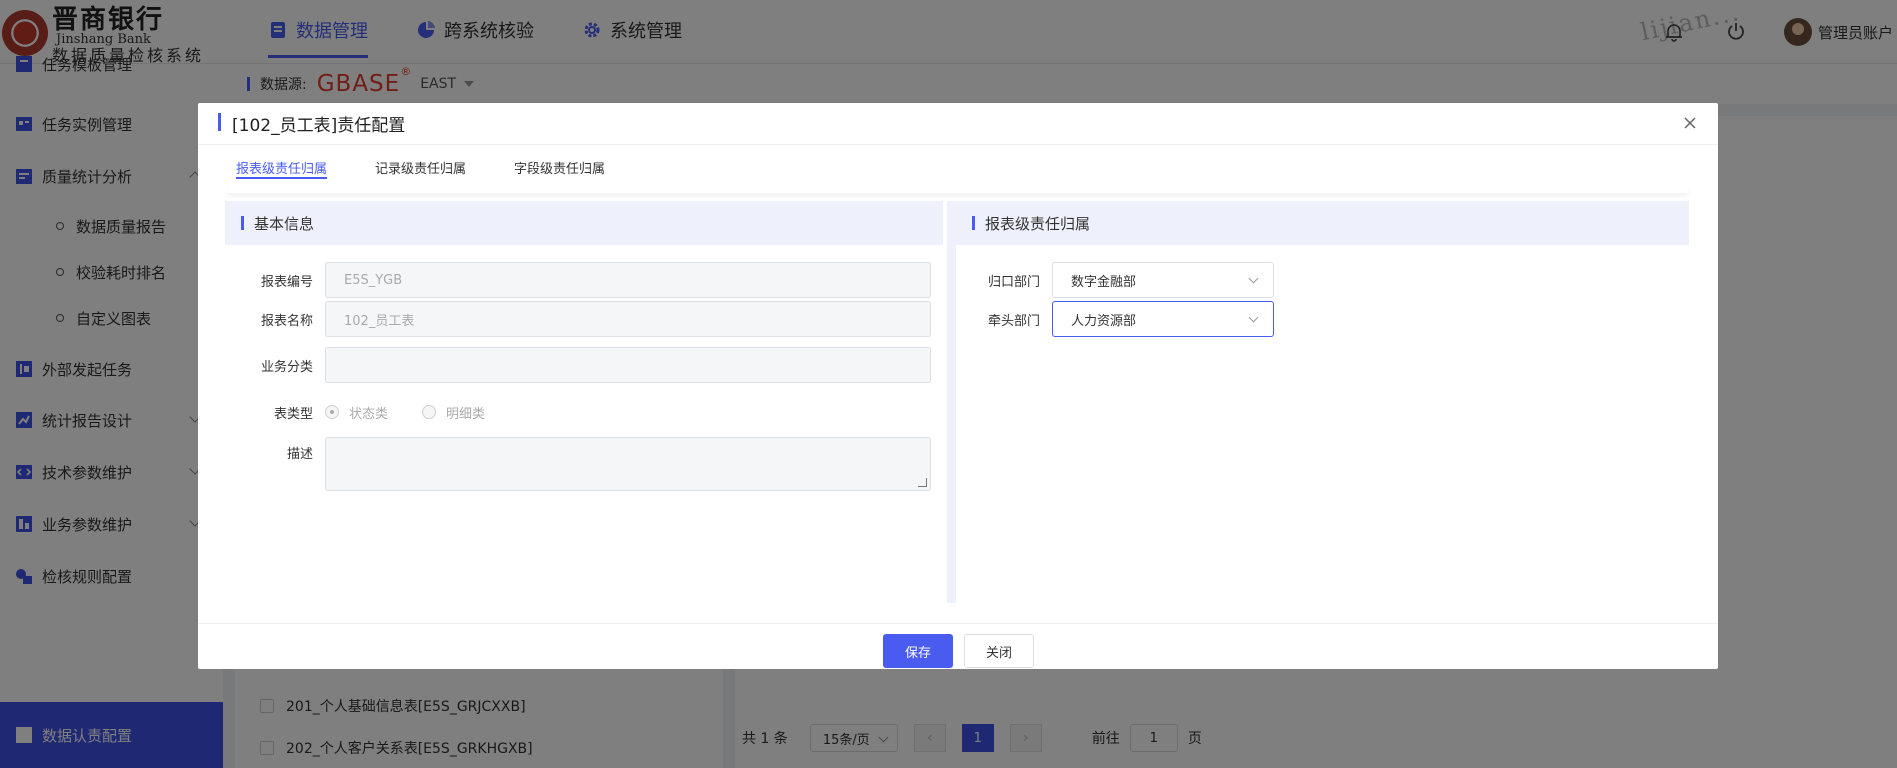 This screenshot has height=768, width=1897. What do you see at coordinates (958, 646) in the screenshot?
I see `dialog-footer: 保存 关闭` at bounding box center [958, 646].